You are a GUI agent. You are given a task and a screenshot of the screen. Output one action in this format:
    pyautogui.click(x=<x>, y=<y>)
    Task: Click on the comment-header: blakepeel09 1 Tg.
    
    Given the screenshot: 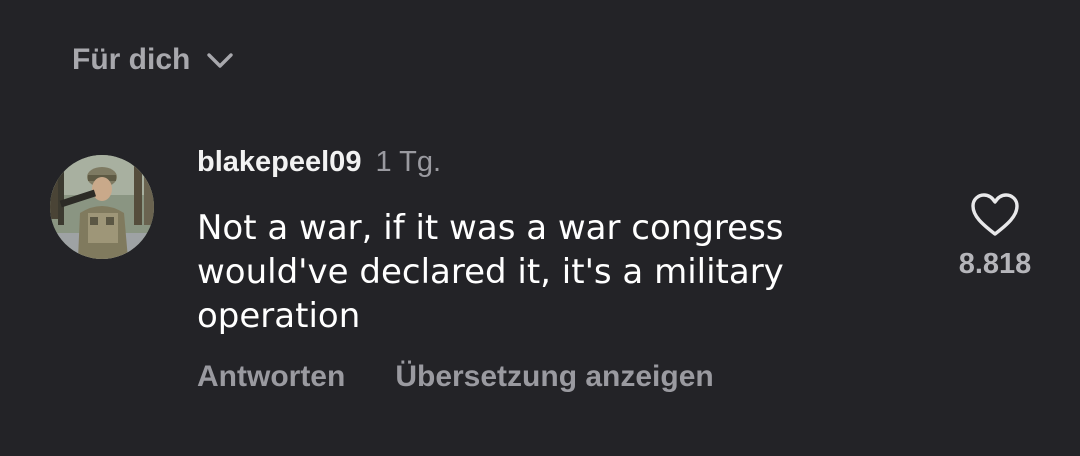 What is the action you would take?
    pyautogui.click(x=542, y=168)
    